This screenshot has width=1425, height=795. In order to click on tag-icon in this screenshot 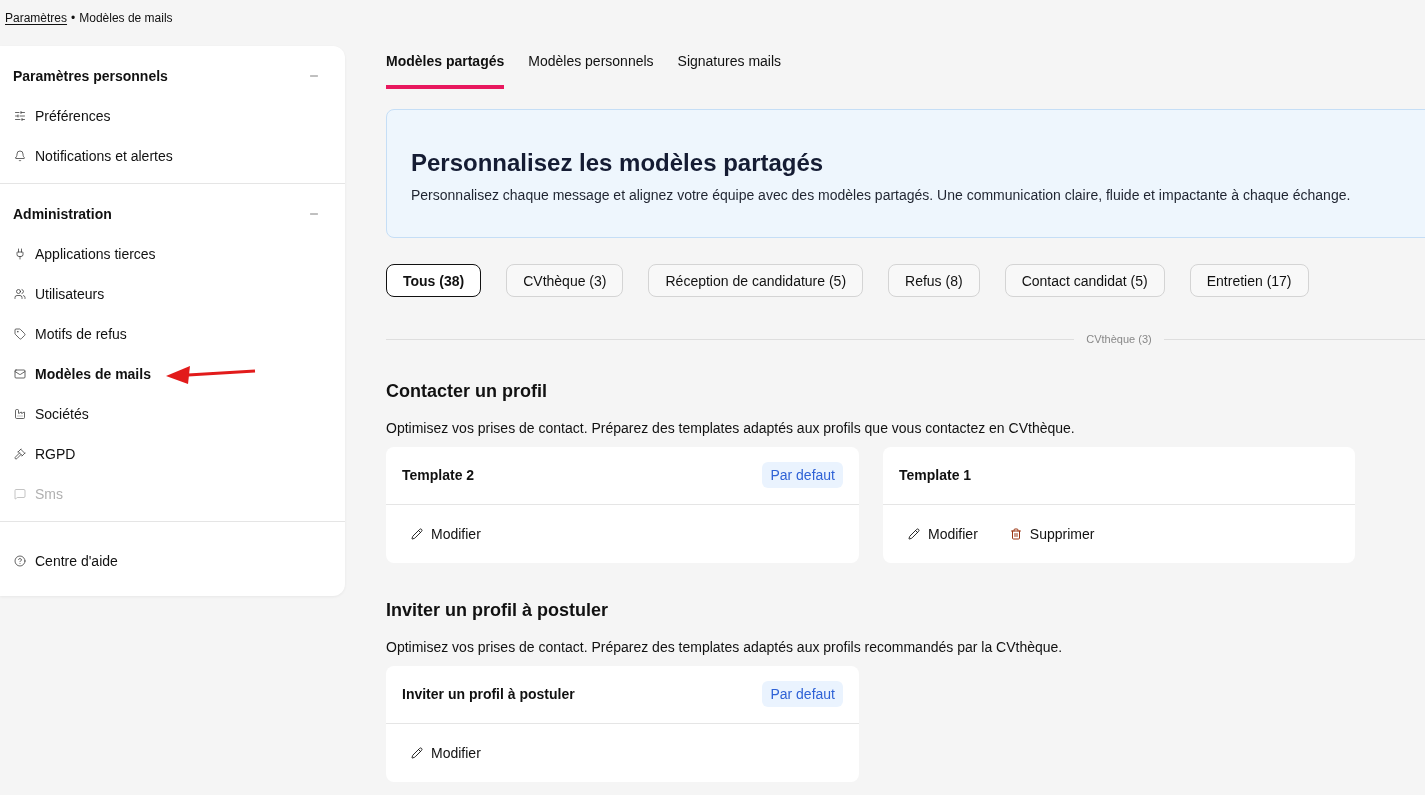, I will do `click(20, 334)`.